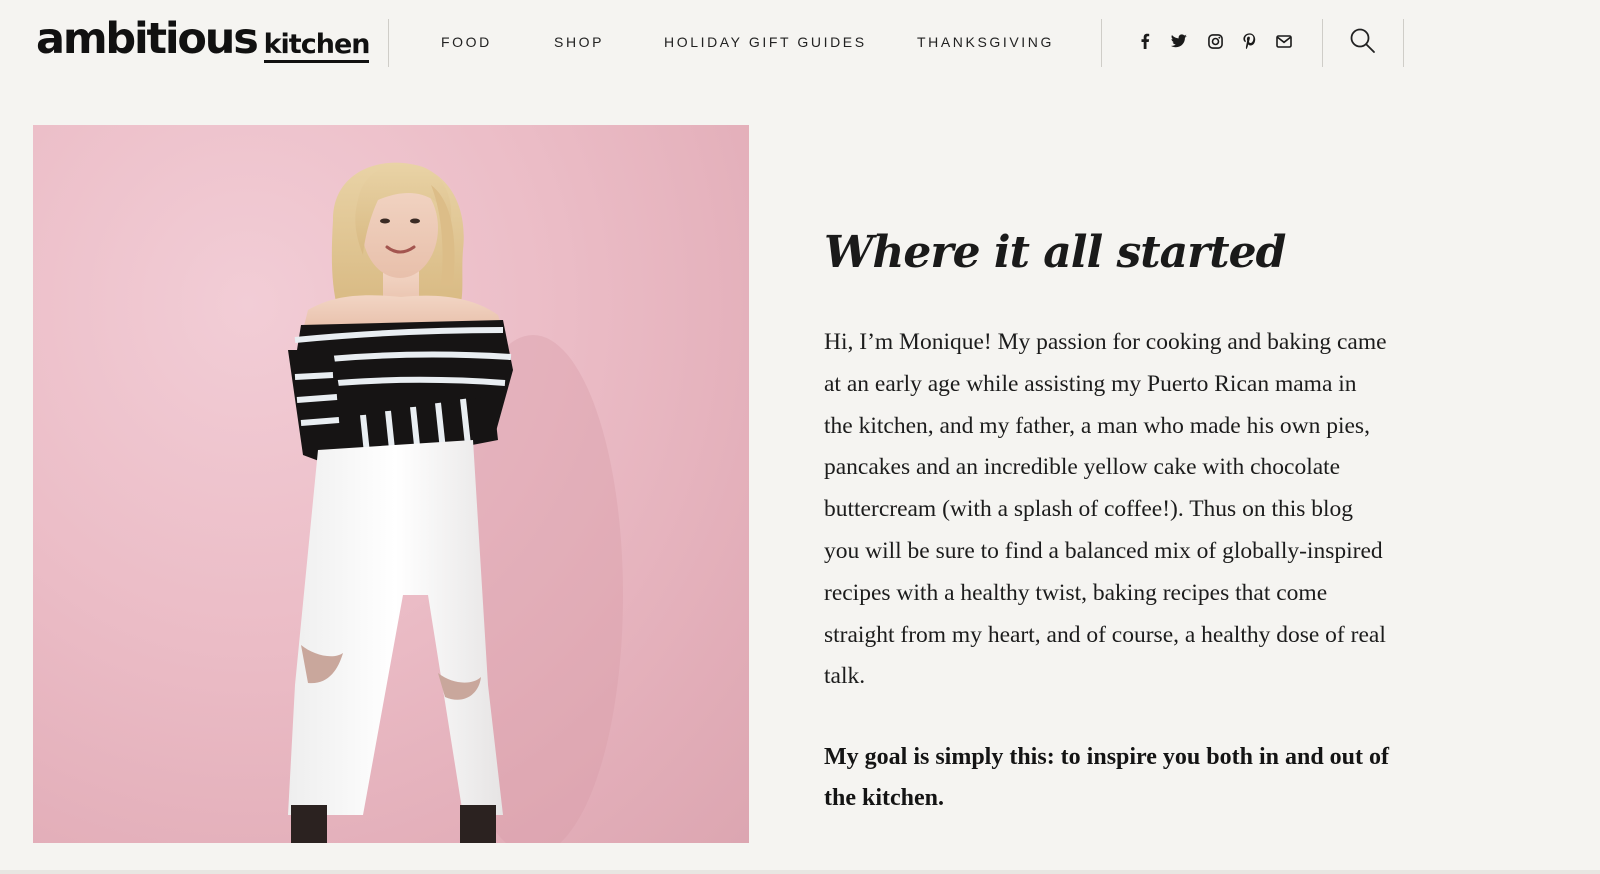  I want to click on nav-item-shop: SHOP, so click(579, 42).